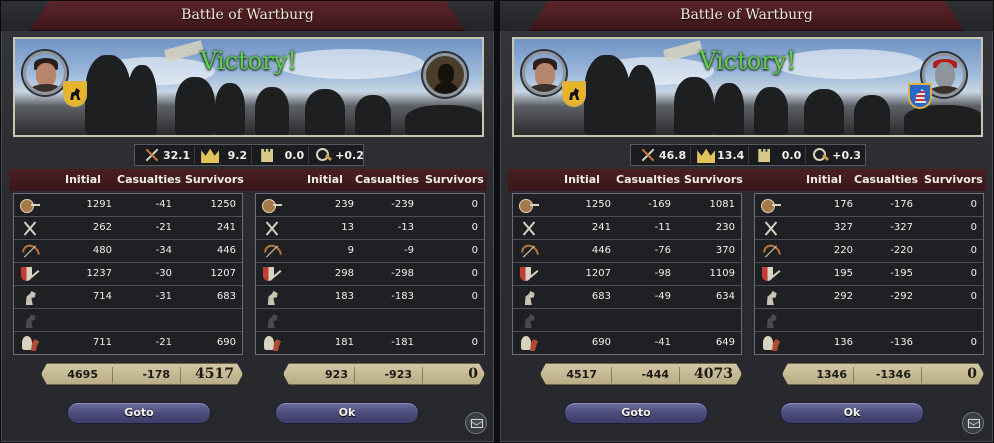 The image size is (994, 443). Describe the element at coordinates (893, 374) in the screenshot. I see `total-casualties: -1346` at that location.